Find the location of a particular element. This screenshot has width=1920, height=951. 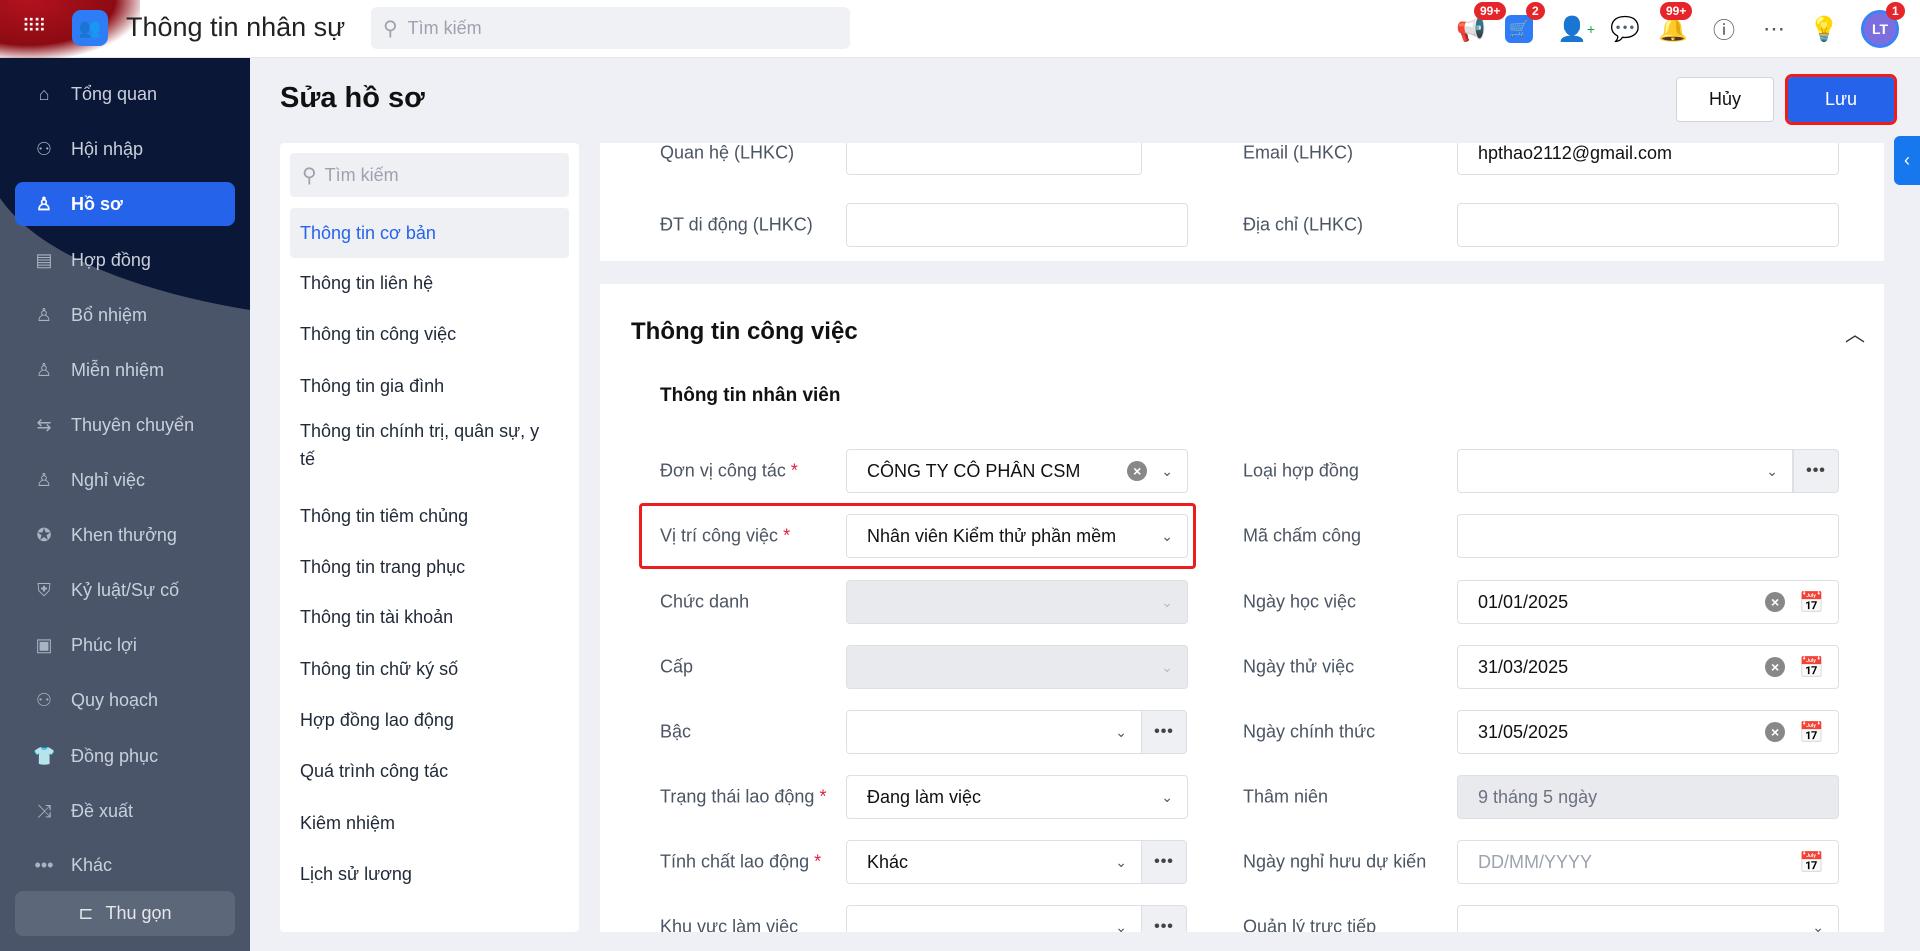

sidebar-icon: ⤨ is located at coordinates (44, 810).